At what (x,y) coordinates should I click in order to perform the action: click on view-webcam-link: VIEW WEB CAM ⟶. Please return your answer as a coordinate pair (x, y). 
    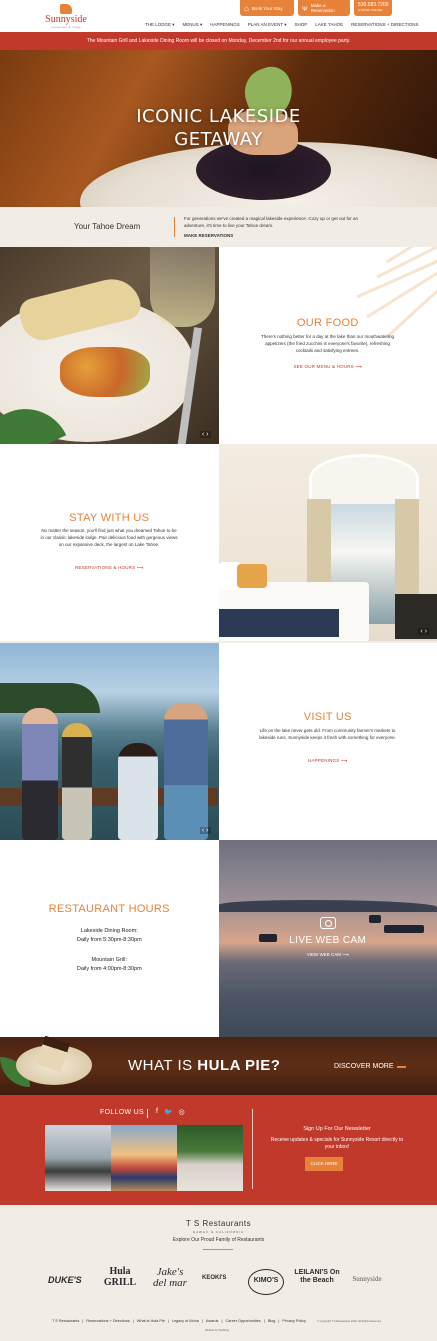
    Looking at the image, I should click on (328, 955).